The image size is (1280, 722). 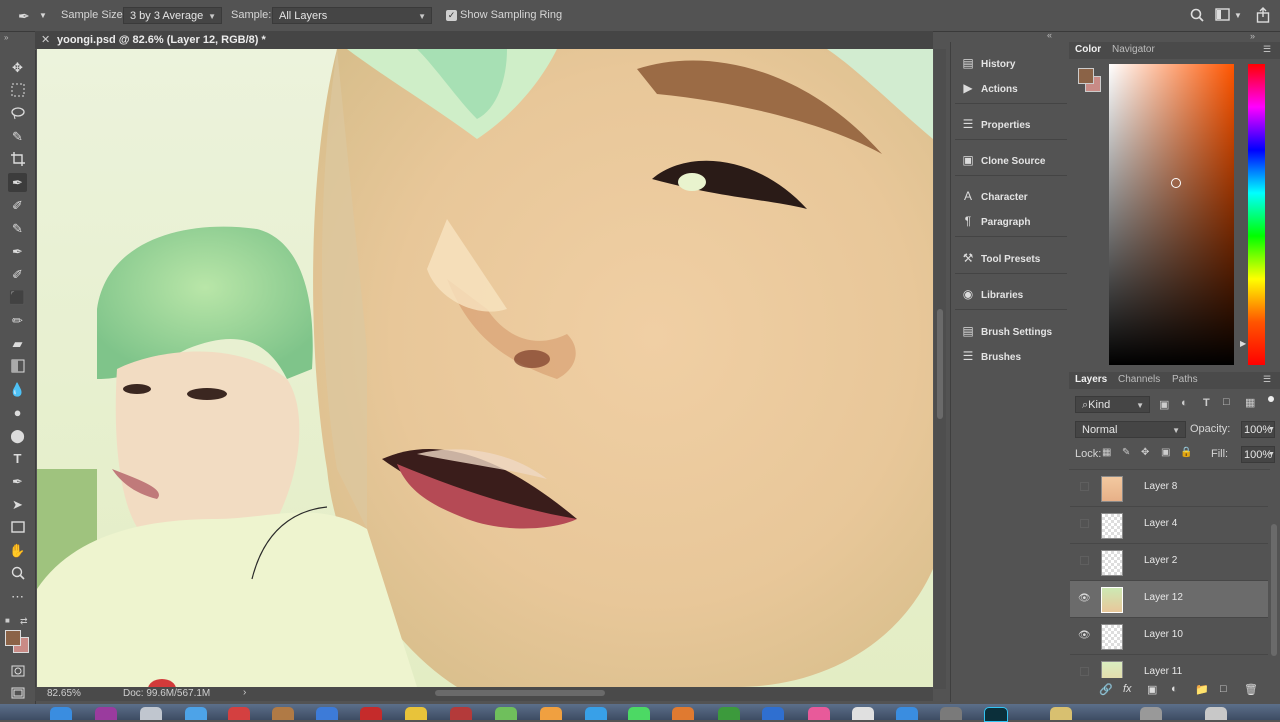 What do you see at coordinates (1223, 15) in the screenshot?
I see `workspace-icon` at bounding box center [1223, 15].